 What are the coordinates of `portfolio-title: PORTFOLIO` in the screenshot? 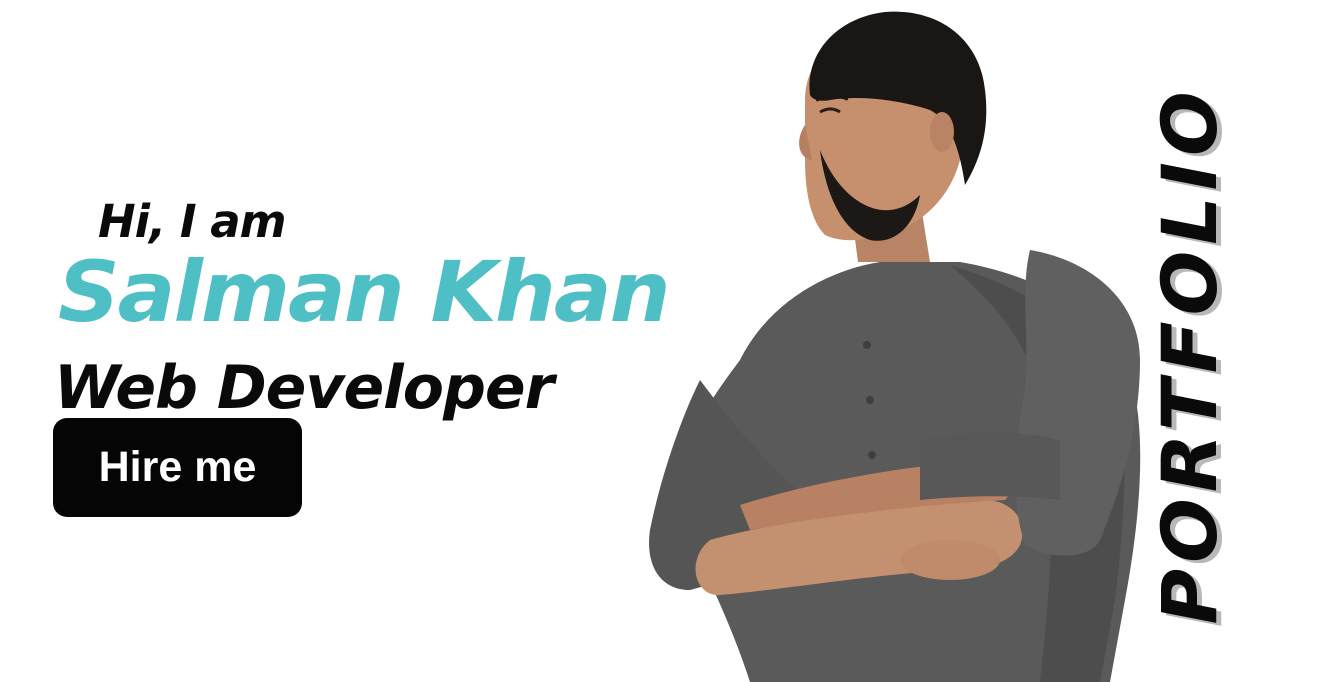 It's located at (1189, 355).